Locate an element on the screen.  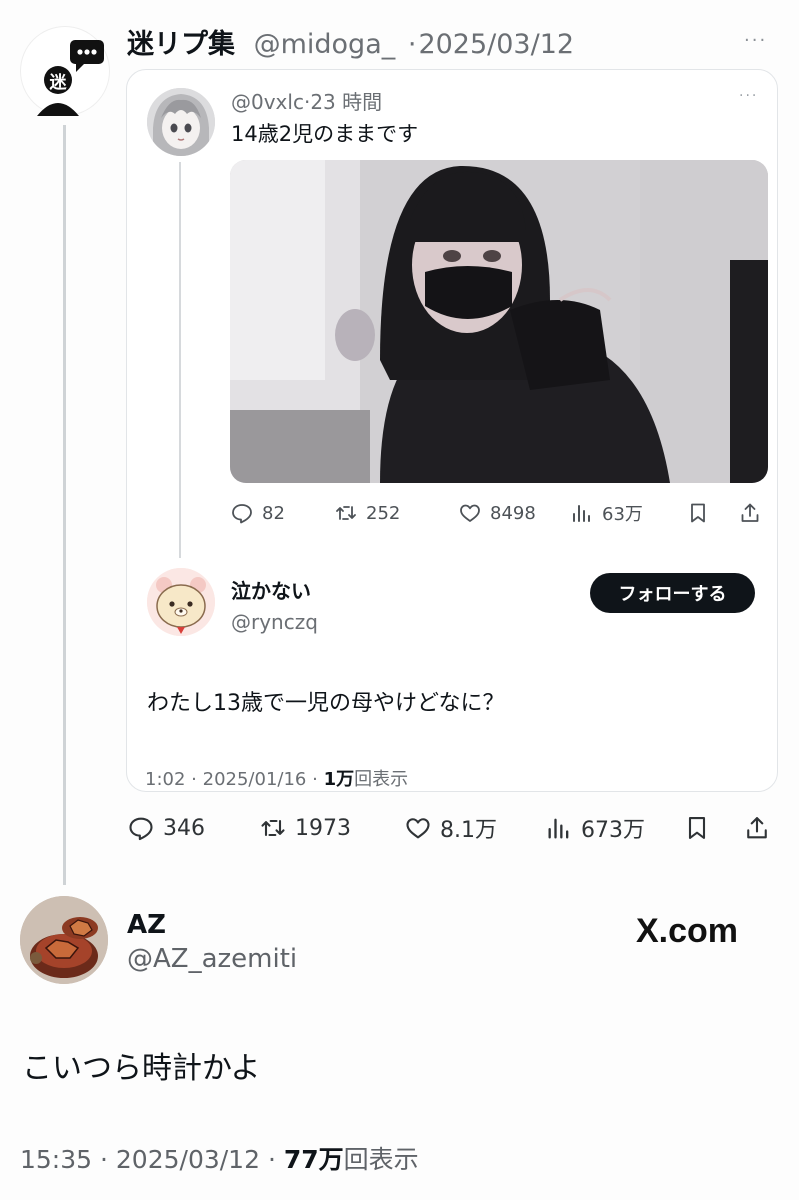
reply-views-count: 1万 is located at coordinates (339, 779).